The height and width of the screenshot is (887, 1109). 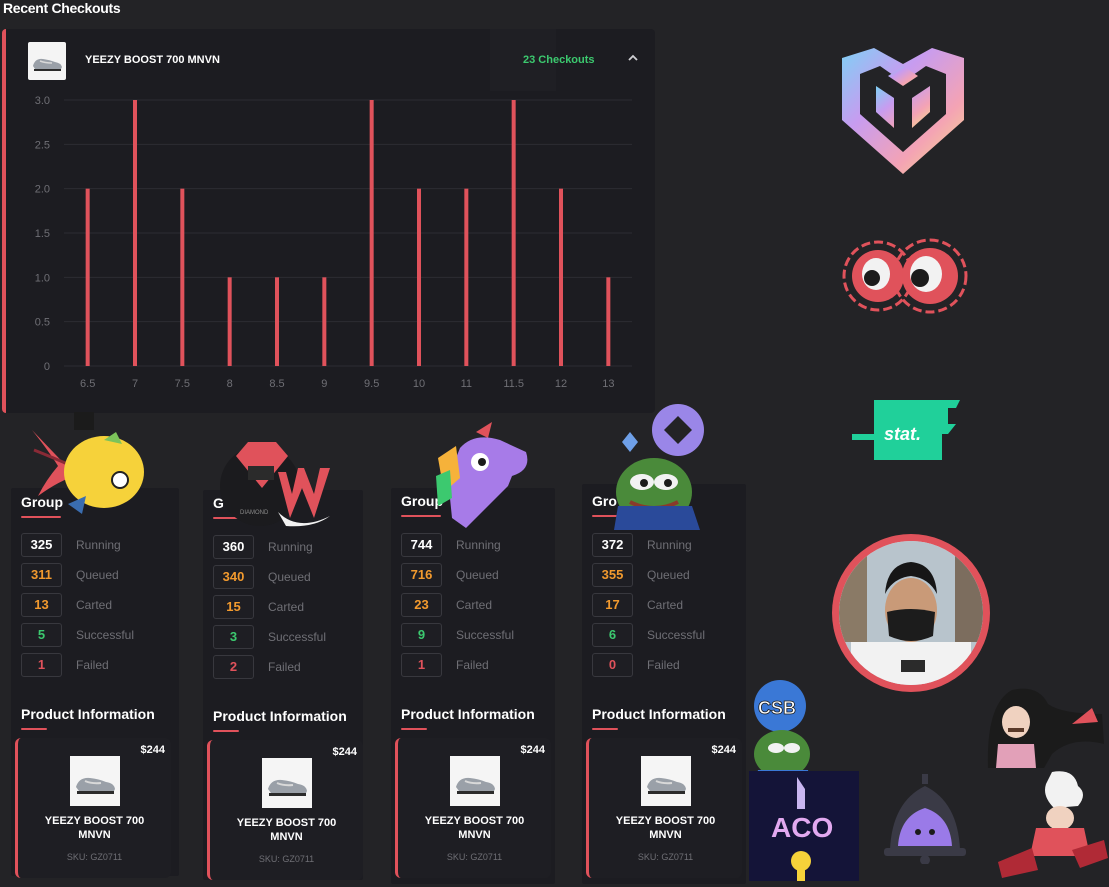 I want to click on stat-row-queued: 355 Queued, so click(x=667, y=575).